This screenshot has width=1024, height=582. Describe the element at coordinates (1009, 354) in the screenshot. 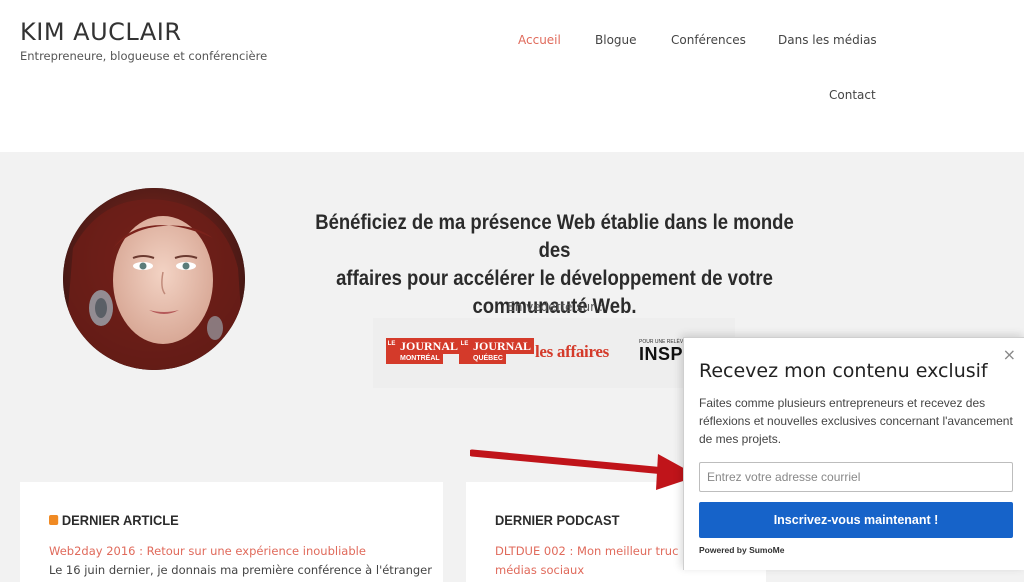

I see `close-icon: ×` at that location.